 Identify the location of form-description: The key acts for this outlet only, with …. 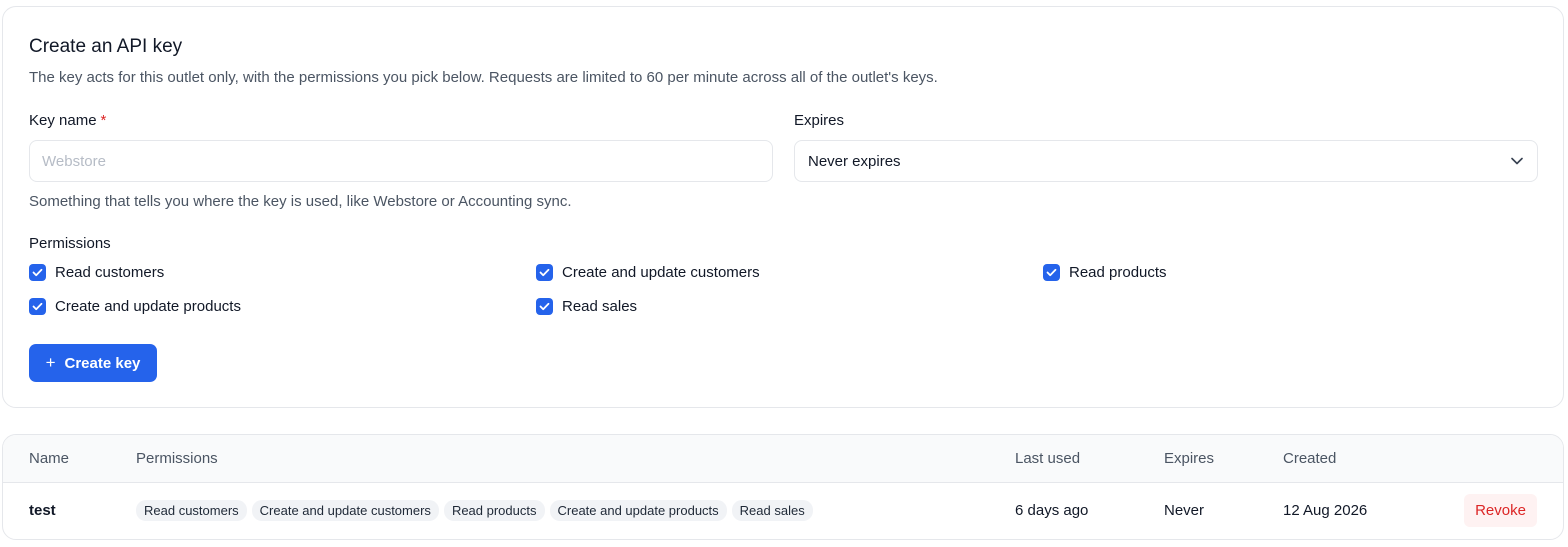
(483, 77).